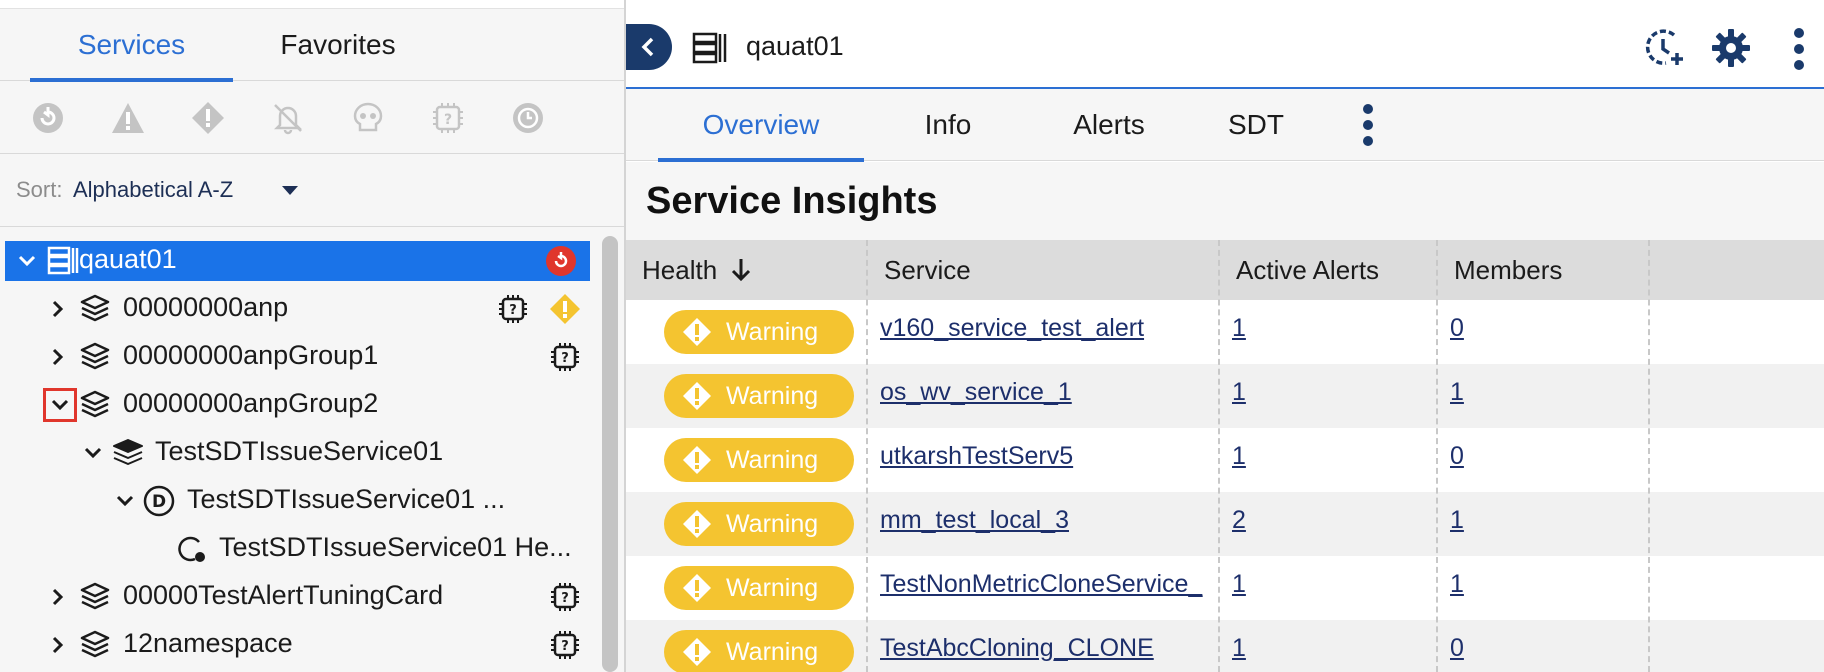  Describe the element at coordinates (1256, 125) in the screenshot. I see `tab-sdt: SDT` at that location.